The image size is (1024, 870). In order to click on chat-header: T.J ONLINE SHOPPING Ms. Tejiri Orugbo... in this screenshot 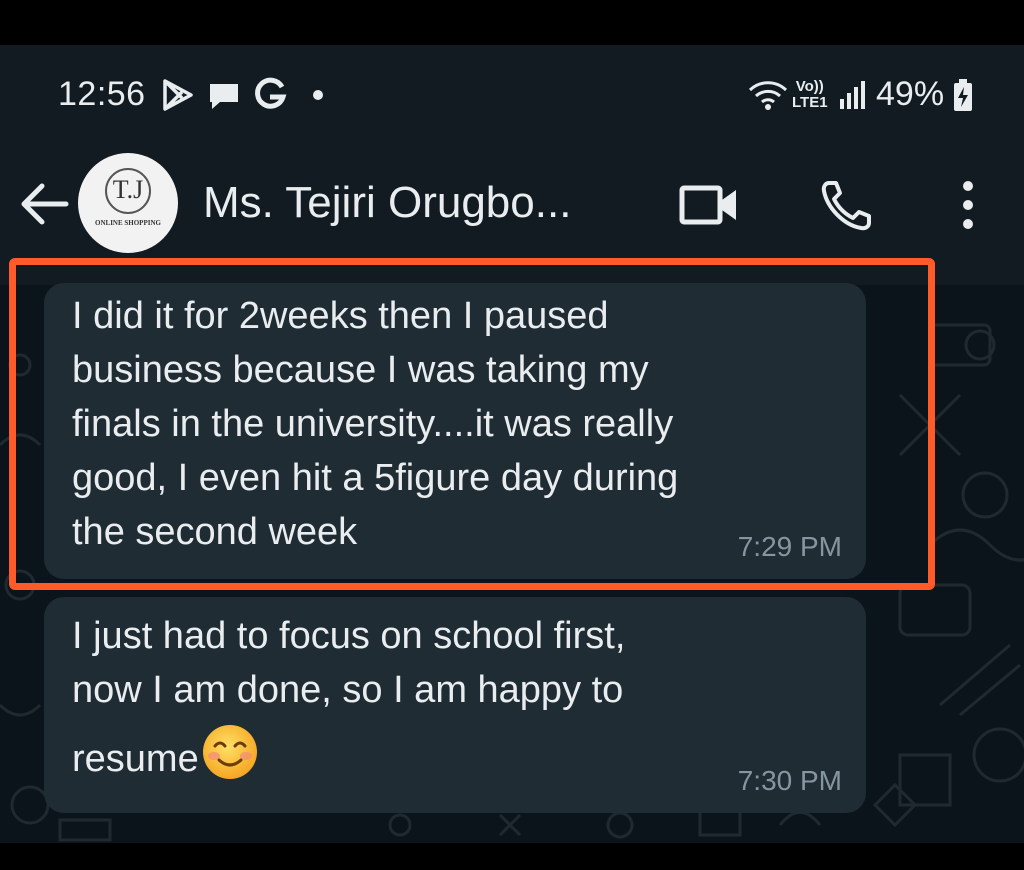, I will do `click(512, 205)`.